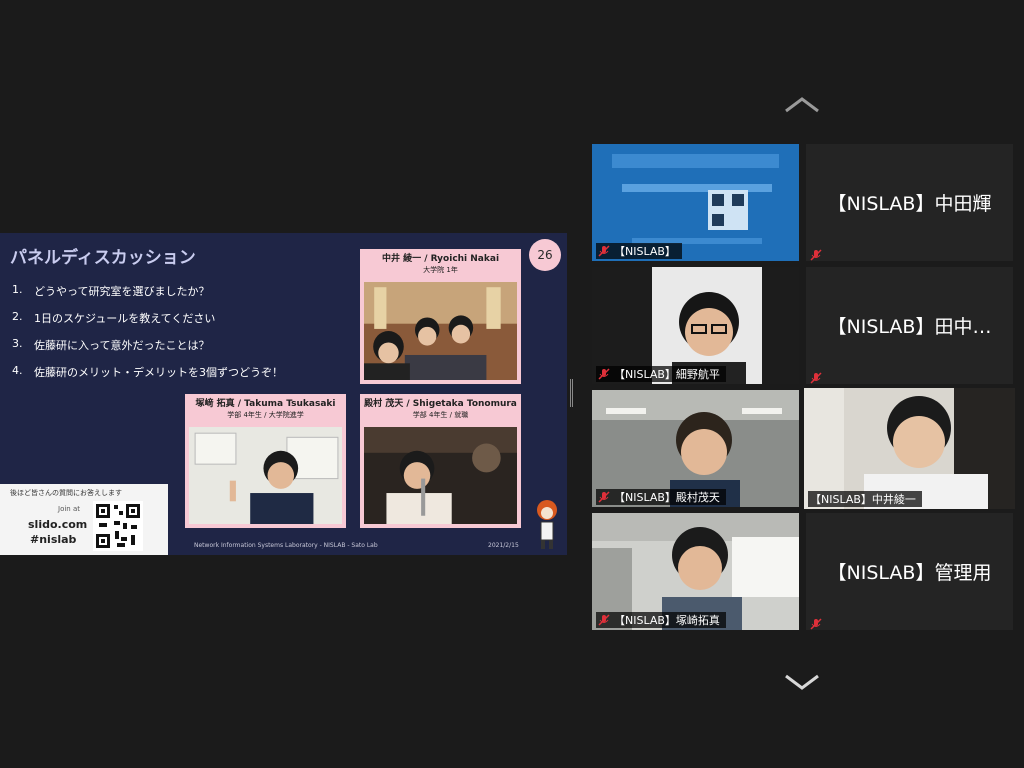 The width and height of the screenshot is (1024, 768). I want to click on participant-label: 【NISLAB】, so click(639, 251).